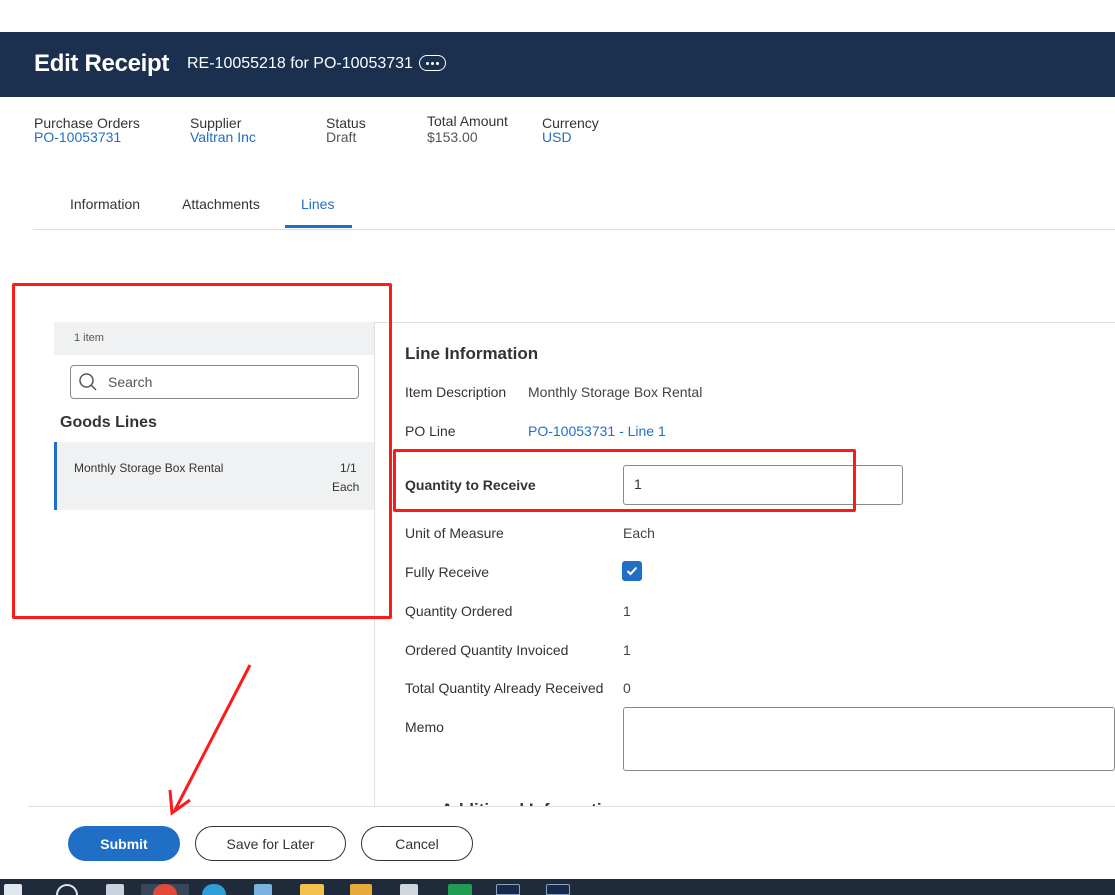  Describe the element at coordinates (456, 392) in the screenshot. I see `item-description-label: Item Description` at that location.